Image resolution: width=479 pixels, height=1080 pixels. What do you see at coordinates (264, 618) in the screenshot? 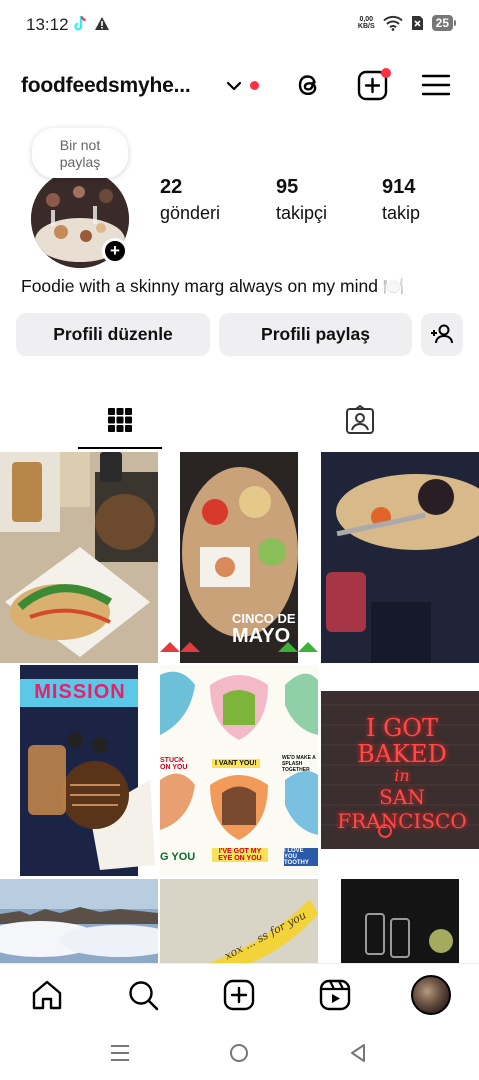
I see `cinco-de-mayo-line-1: CINCO DE` at bounding box center [264, 618].